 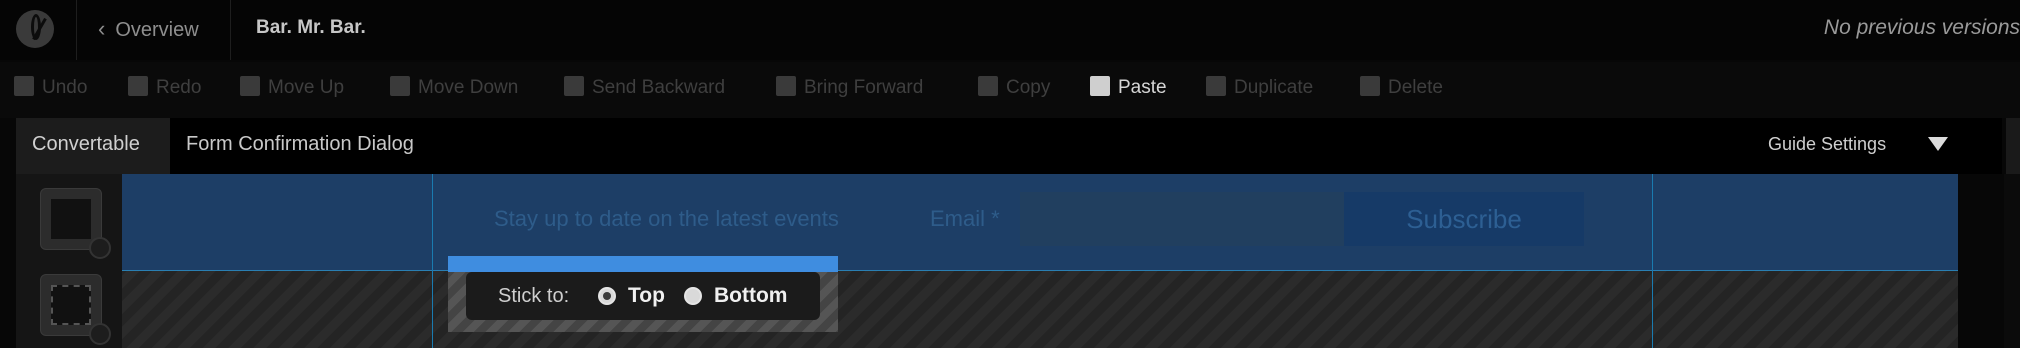 I want to click on undo-icon, so click(x=24, y=86).